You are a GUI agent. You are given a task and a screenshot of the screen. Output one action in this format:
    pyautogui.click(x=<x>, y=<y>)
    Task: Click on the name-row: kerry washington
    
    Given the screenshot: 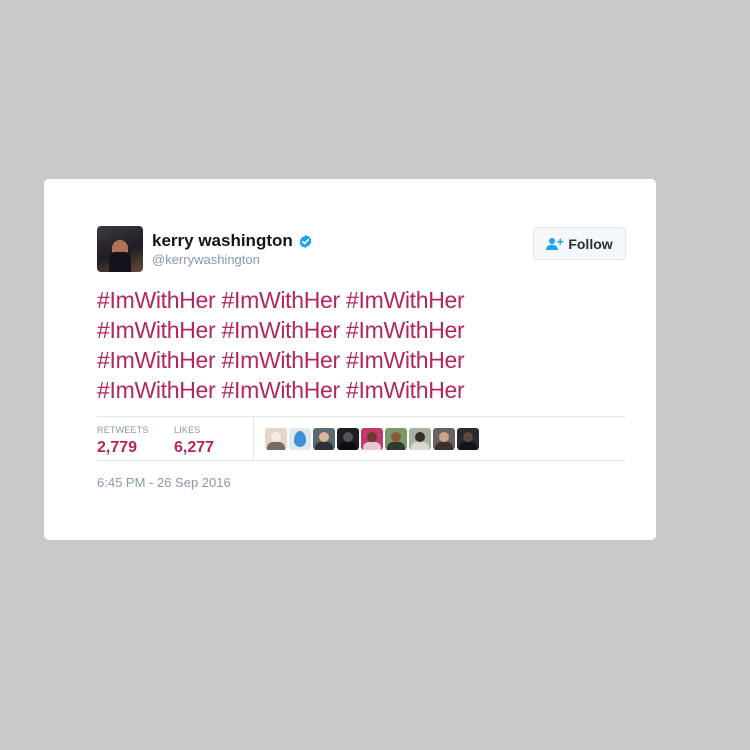 What is the action you would take?
    pyautogui.click(x=232, y=241)
    